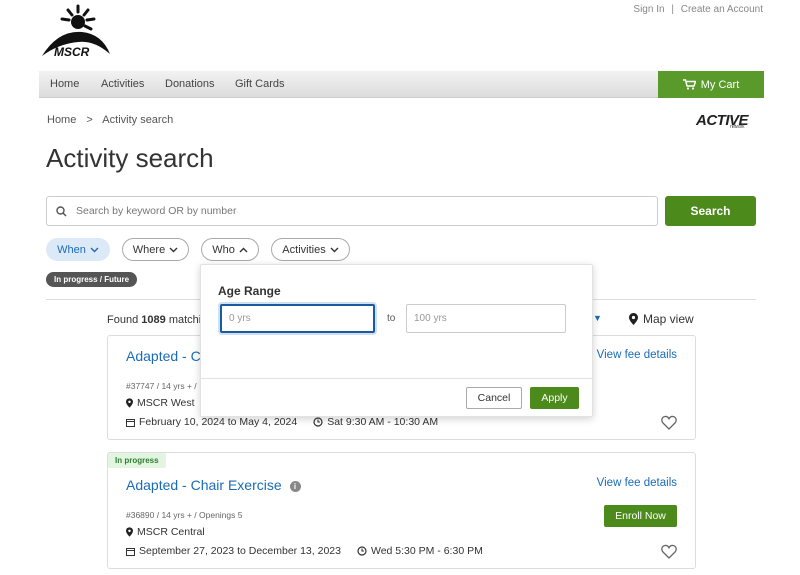  What do you see at coordinates (130, 158) in the screenshot?
I see `page-title: Activity search` at bounding box center [130, 158].